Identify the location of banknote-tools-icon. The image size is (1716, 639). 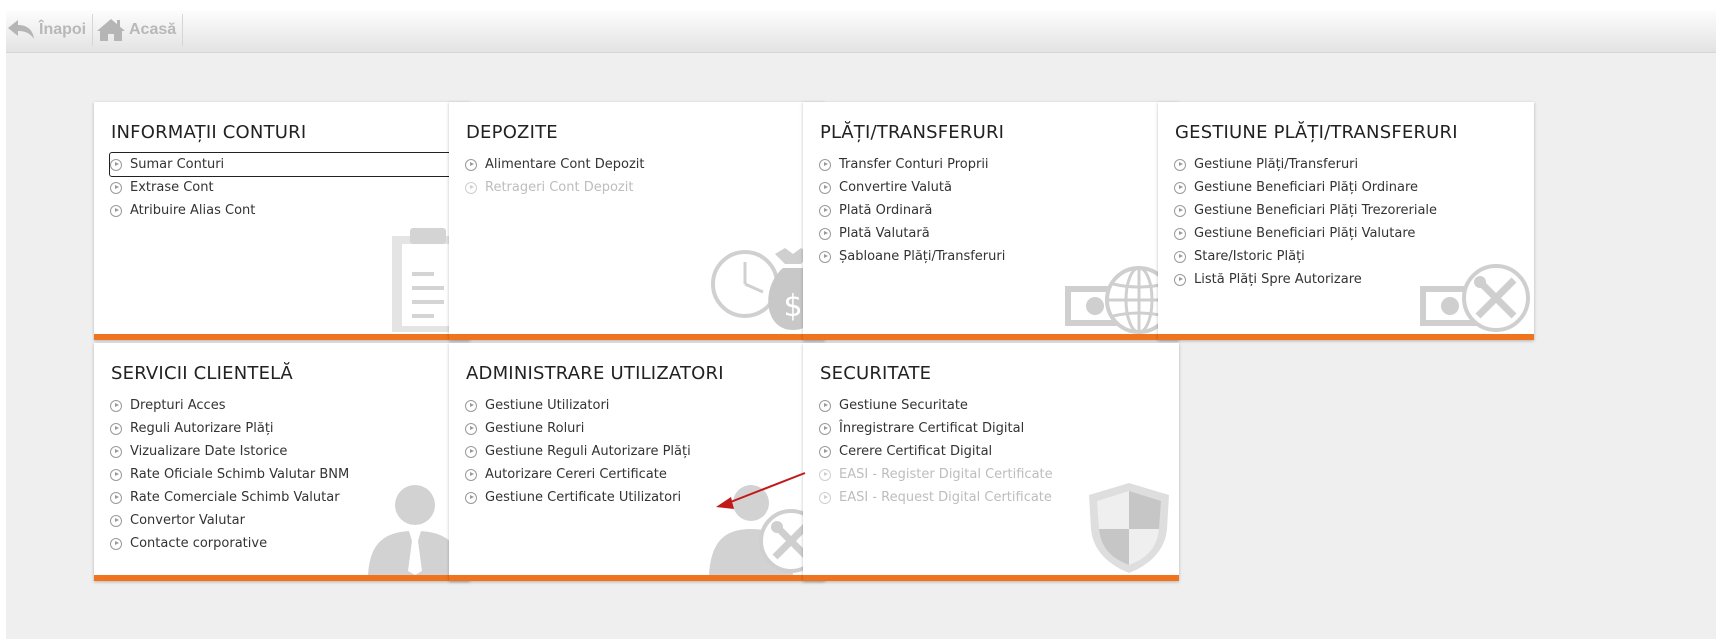
(1475, 298).